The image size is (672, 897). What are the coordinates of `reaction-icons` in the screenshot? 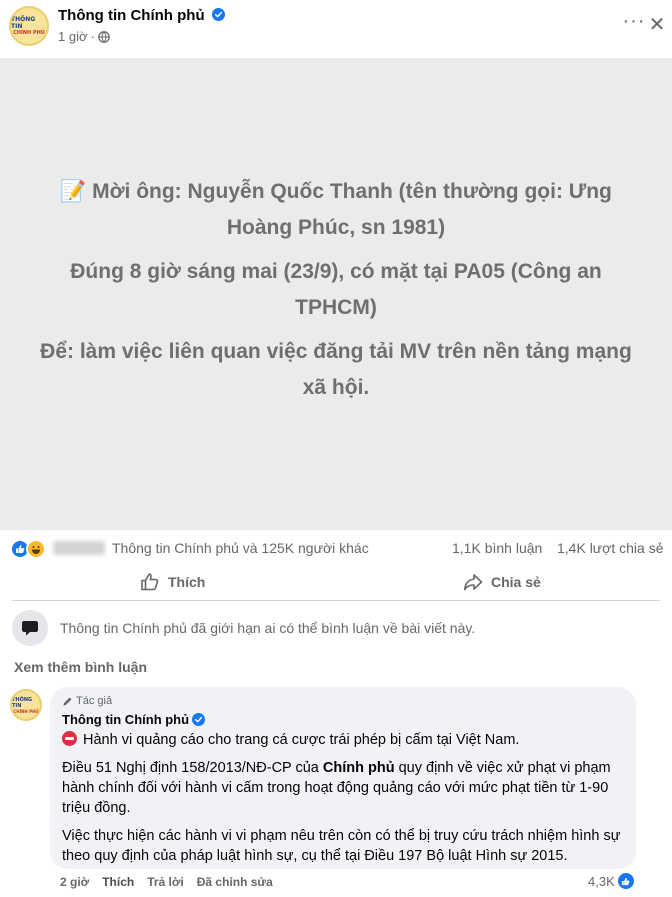 It's located at (30, 549).